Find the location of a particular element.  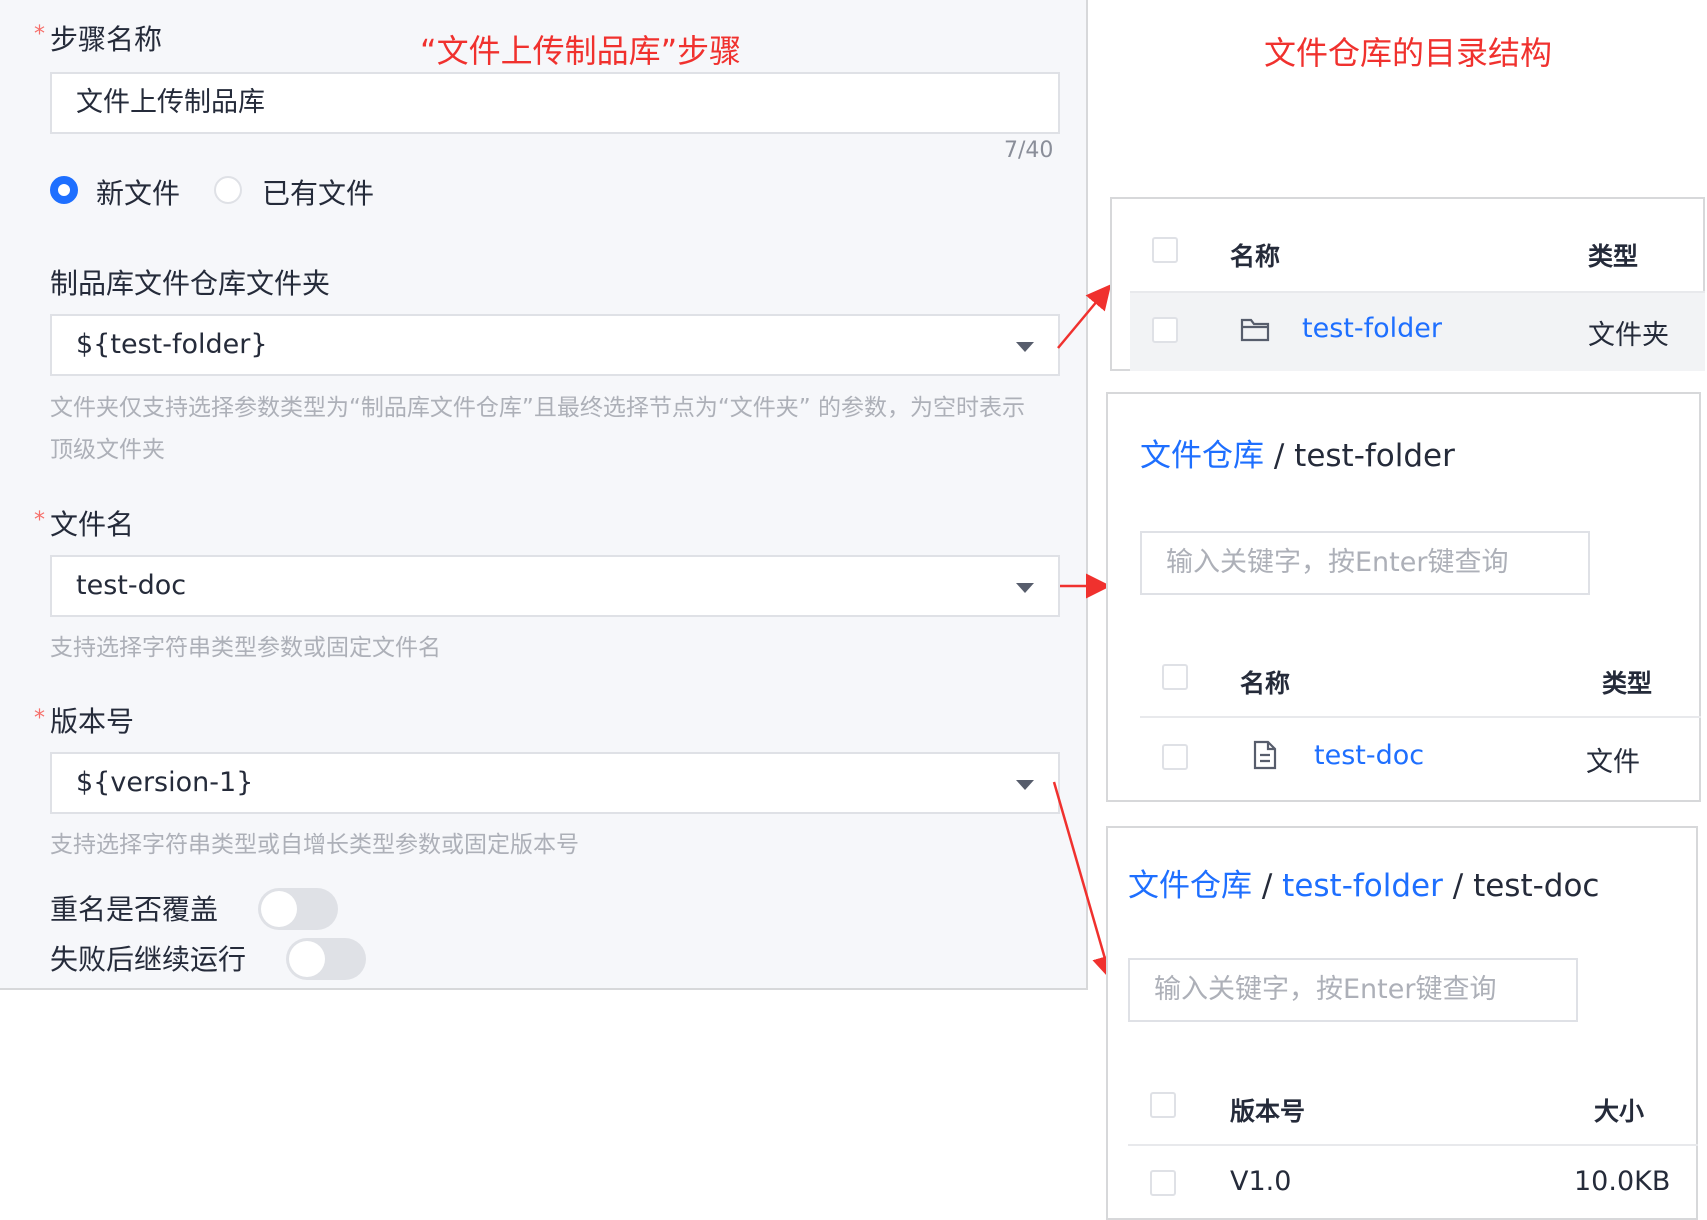

breadcrumb: 文件仓库 / test-folder / test-doc is located at coordinates (1363, 882).